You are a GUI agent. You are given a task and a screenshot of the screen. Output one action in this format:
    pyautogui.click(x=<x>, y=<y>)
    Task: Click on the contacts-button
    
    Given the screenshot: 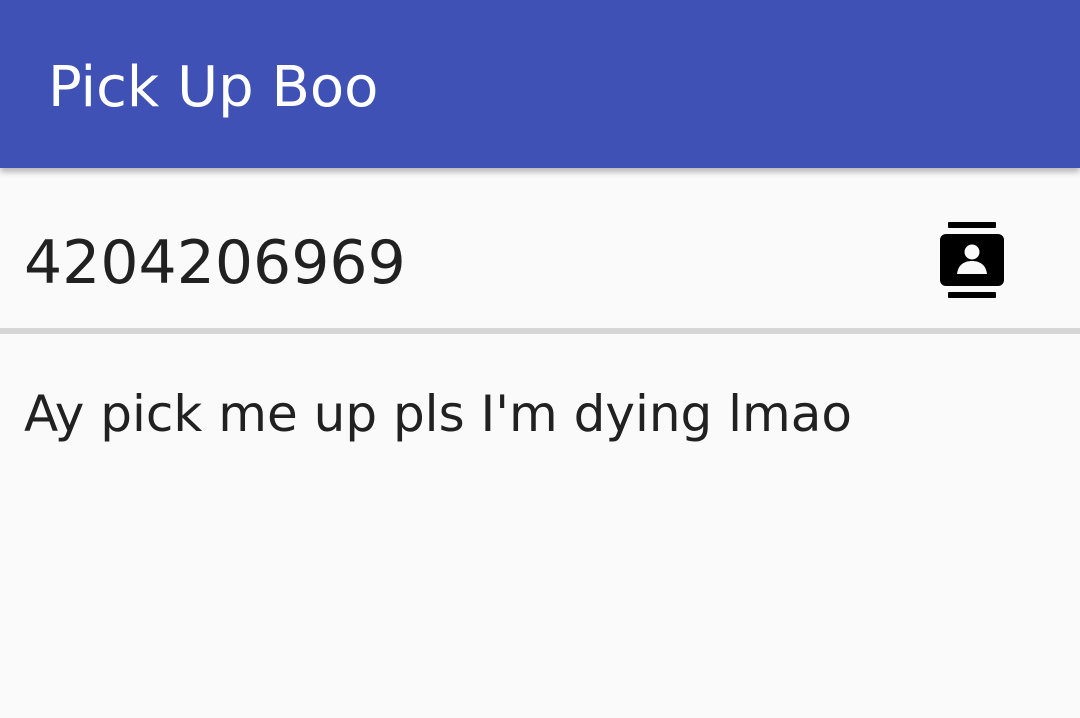 What is the action you would take?
    pyautogui.click(x=972, y=260)
    